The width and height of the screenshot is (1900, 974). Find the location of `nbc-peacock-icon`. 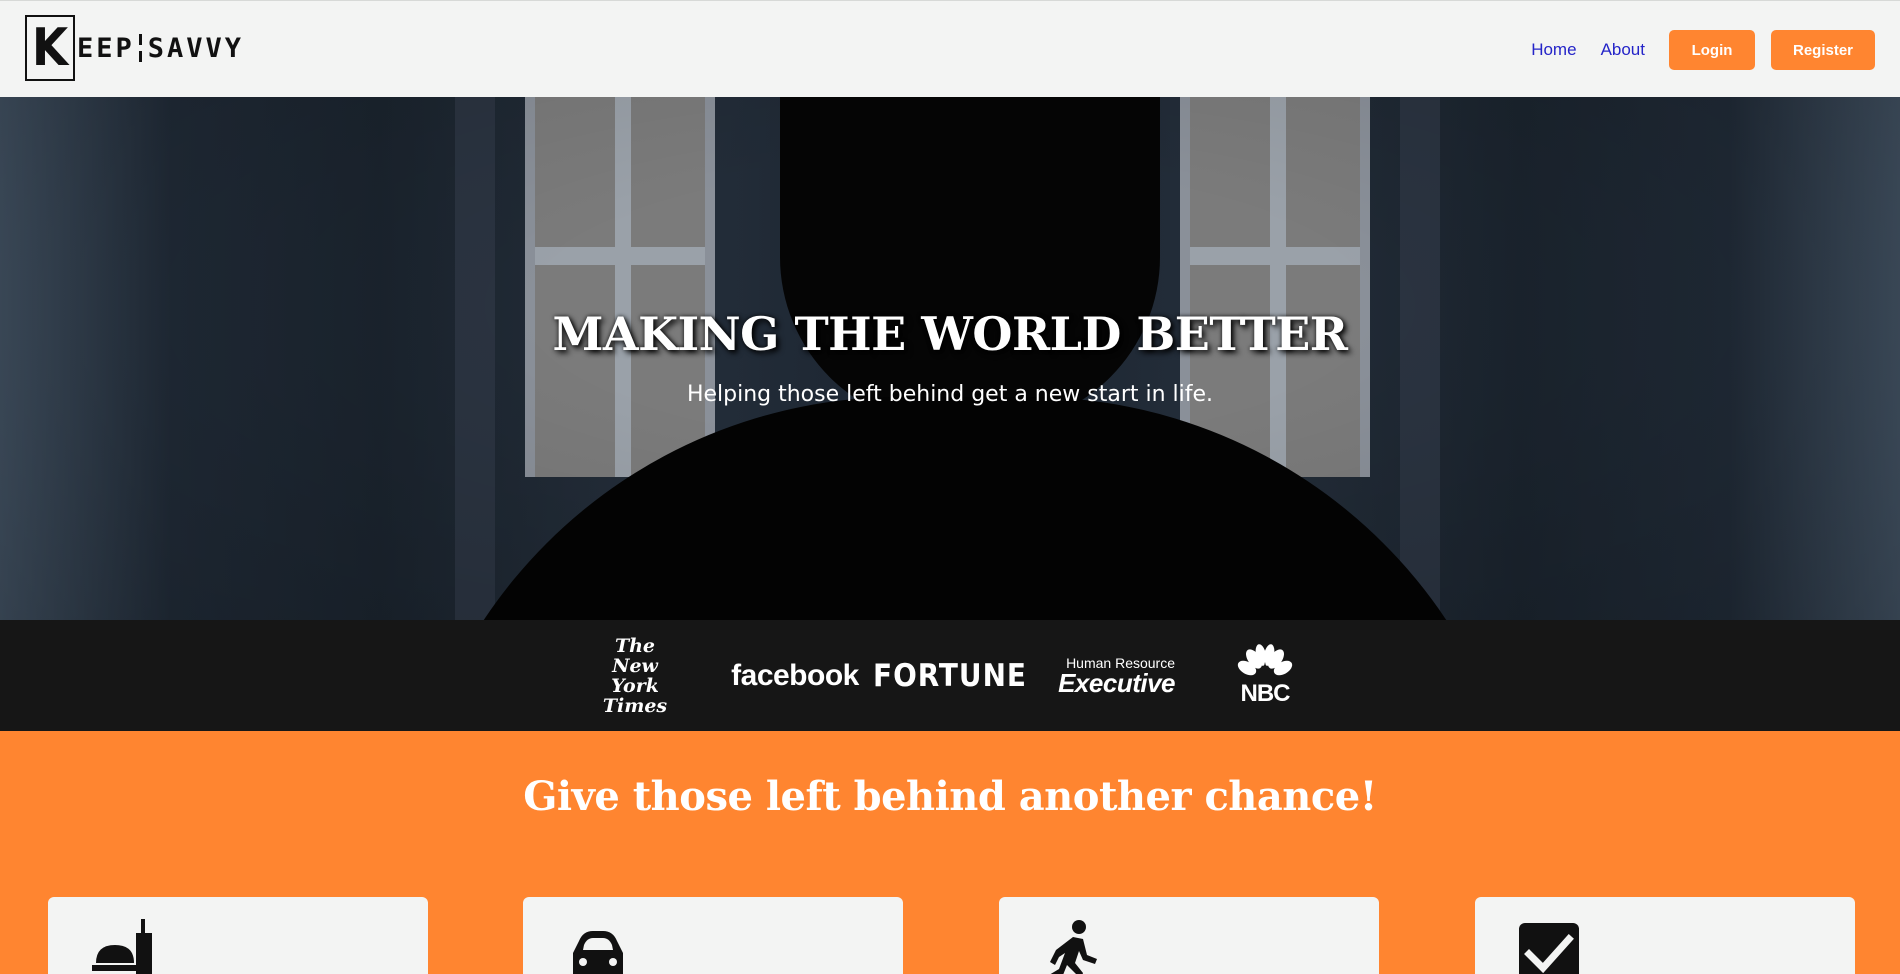

nbc-peacock-icon is located at coordinates (1265, 660).